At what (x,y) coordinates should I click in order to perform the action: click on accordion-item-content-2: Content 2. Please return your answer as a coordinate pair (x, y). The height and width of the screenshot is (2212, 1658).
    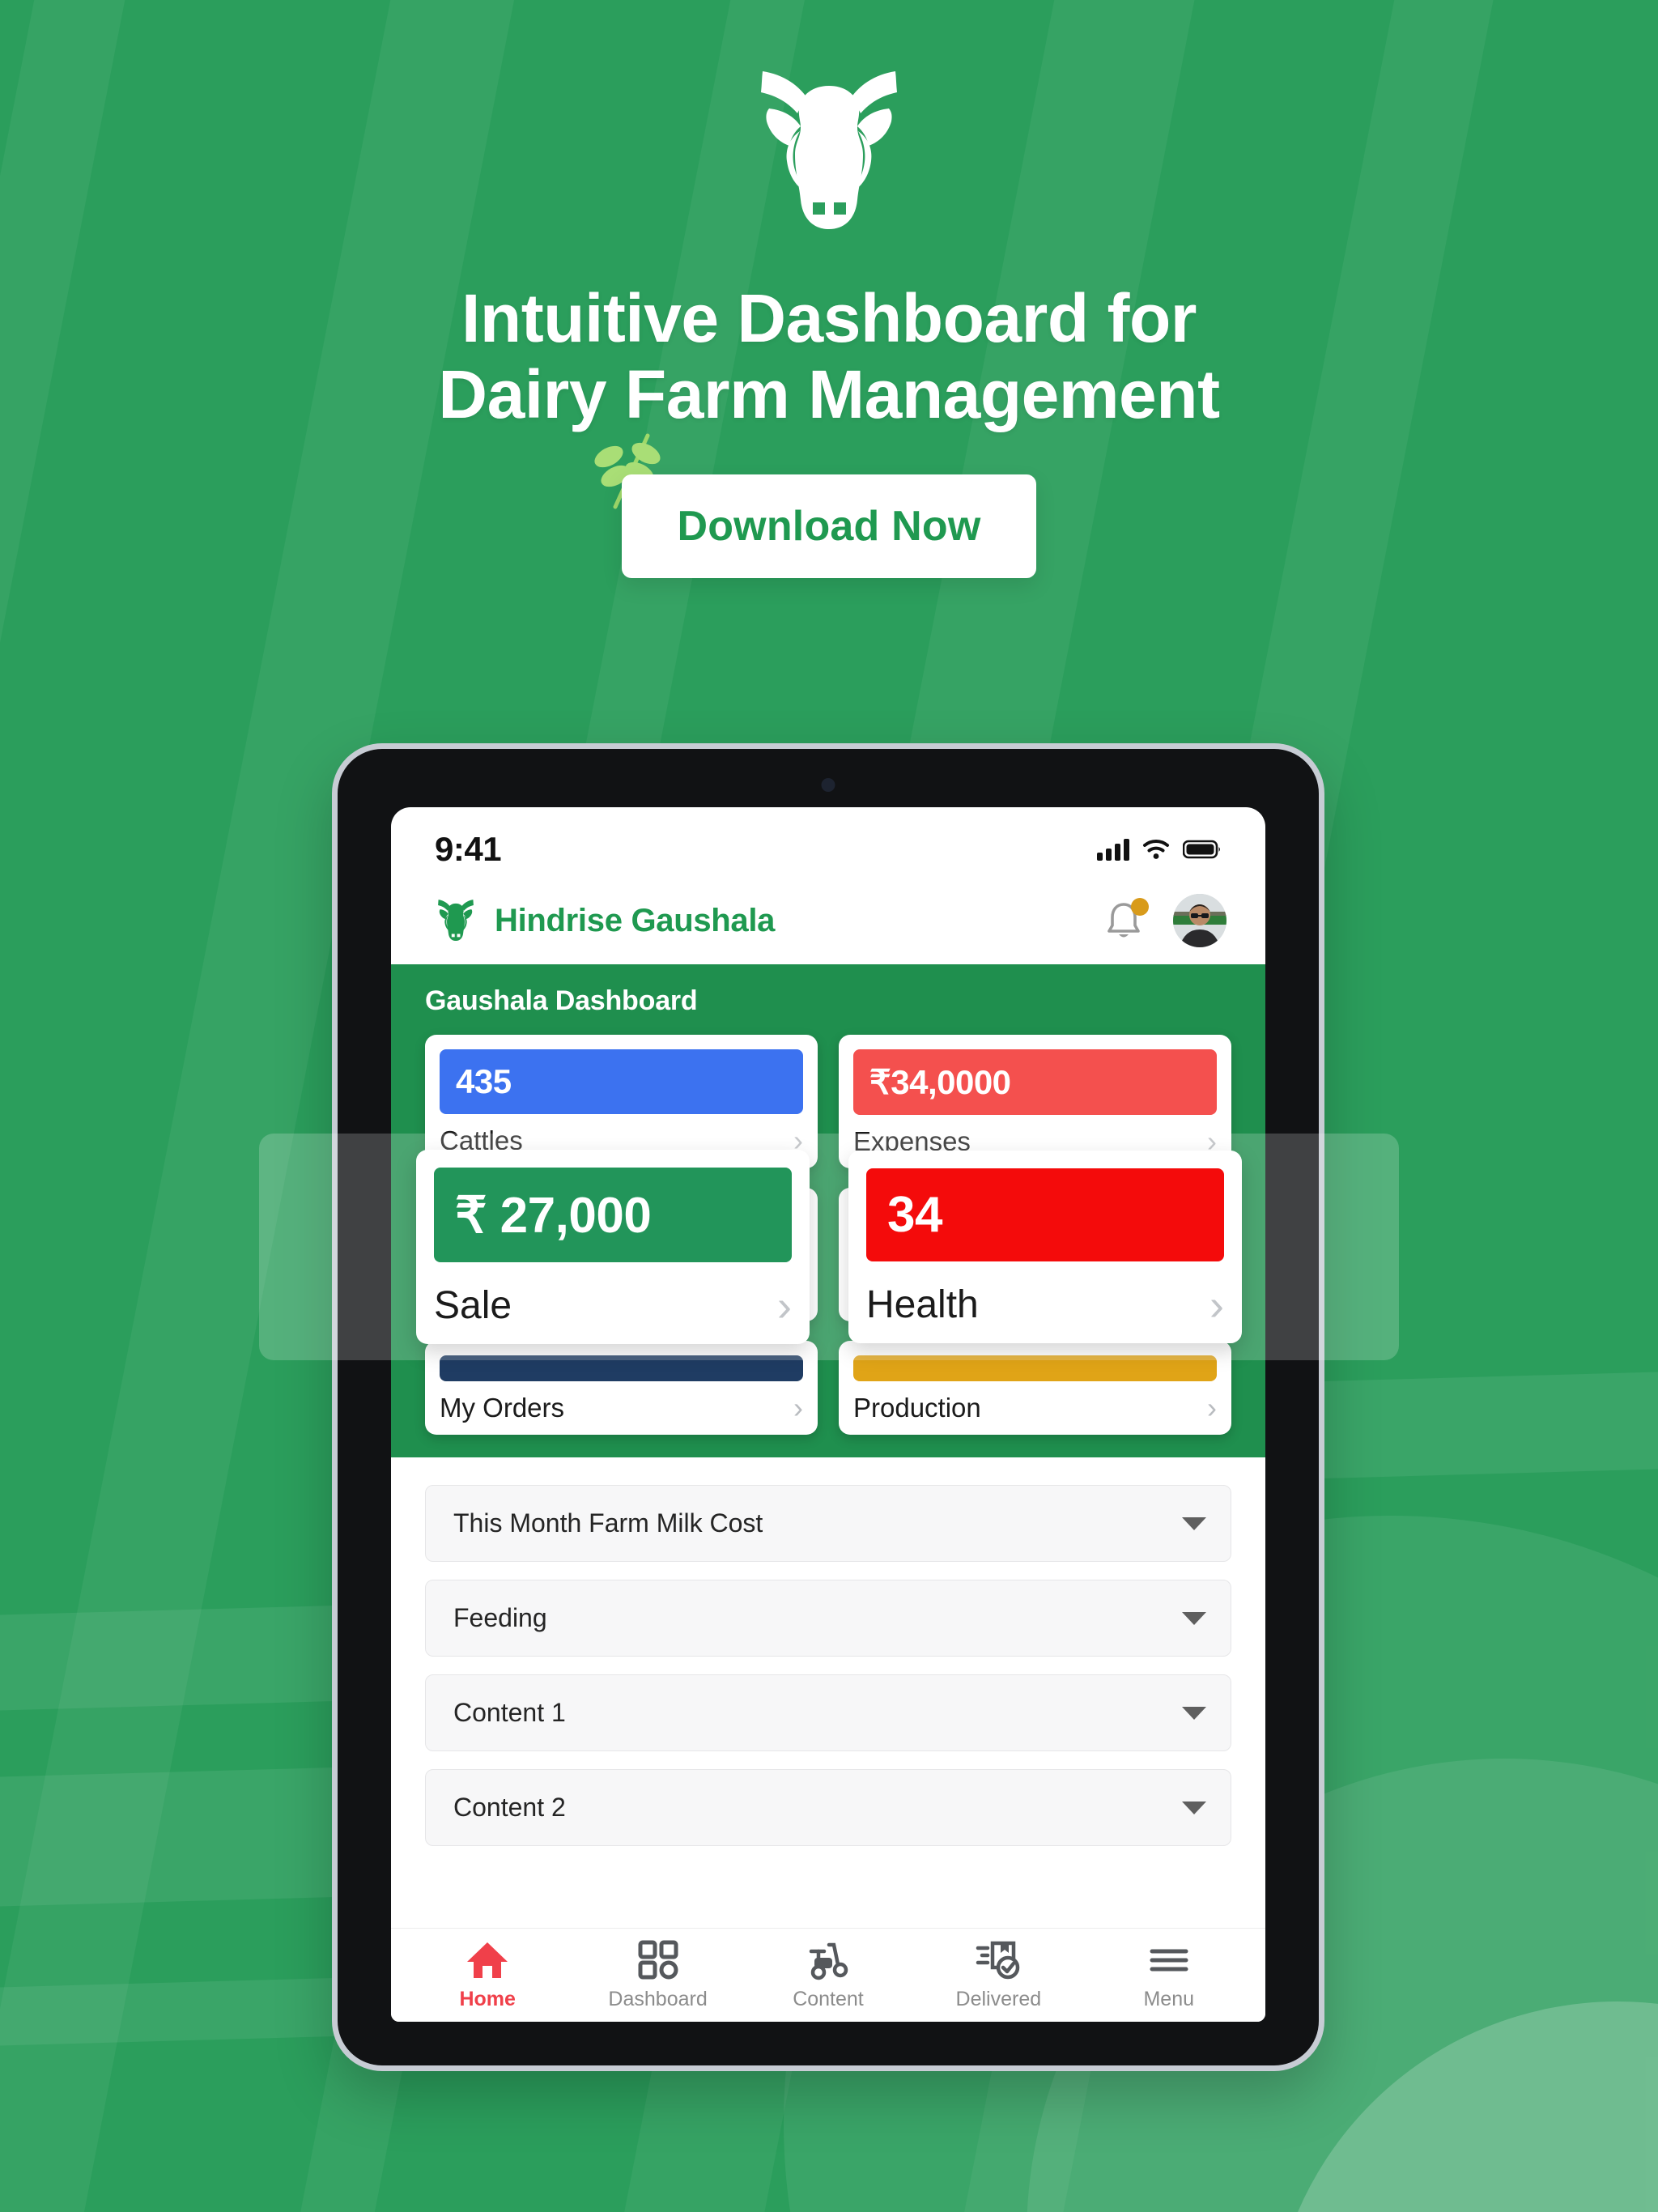
    Looking at the image, I should click on (828, 1808).